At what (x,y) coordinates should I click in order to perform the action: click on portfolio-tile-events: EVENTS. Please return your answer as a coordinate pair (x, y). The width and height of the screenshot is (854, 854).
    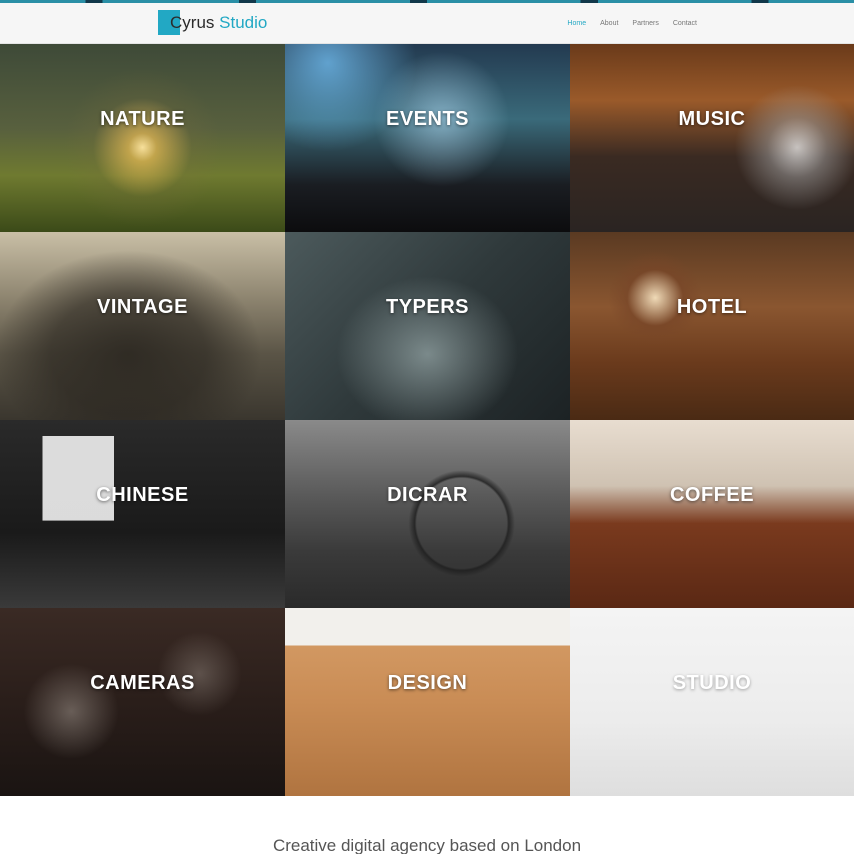
    Looking at the image, I should click on (427, 138).